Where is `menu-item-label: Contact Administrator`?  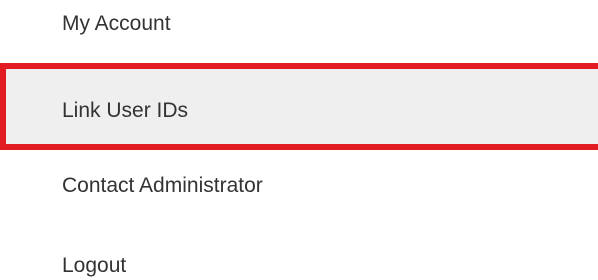
menu-item-label: Contact Administrator is located at coordinates (162, 185).